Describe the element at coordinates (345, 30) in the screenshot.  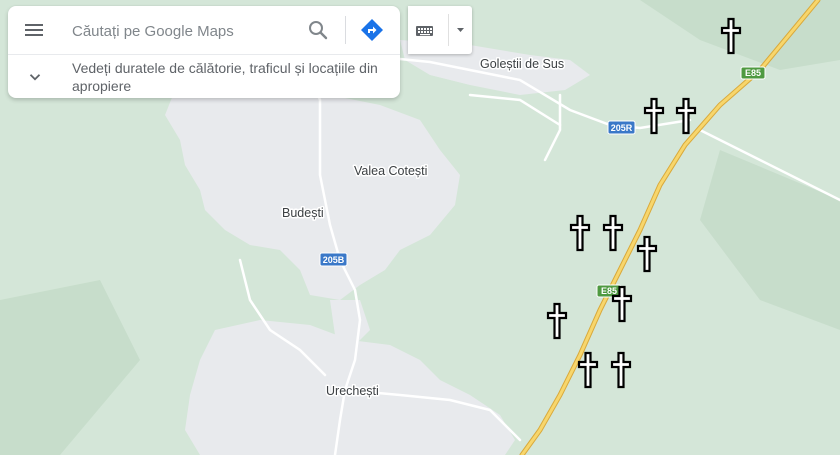
I see `search-divider` at that location.